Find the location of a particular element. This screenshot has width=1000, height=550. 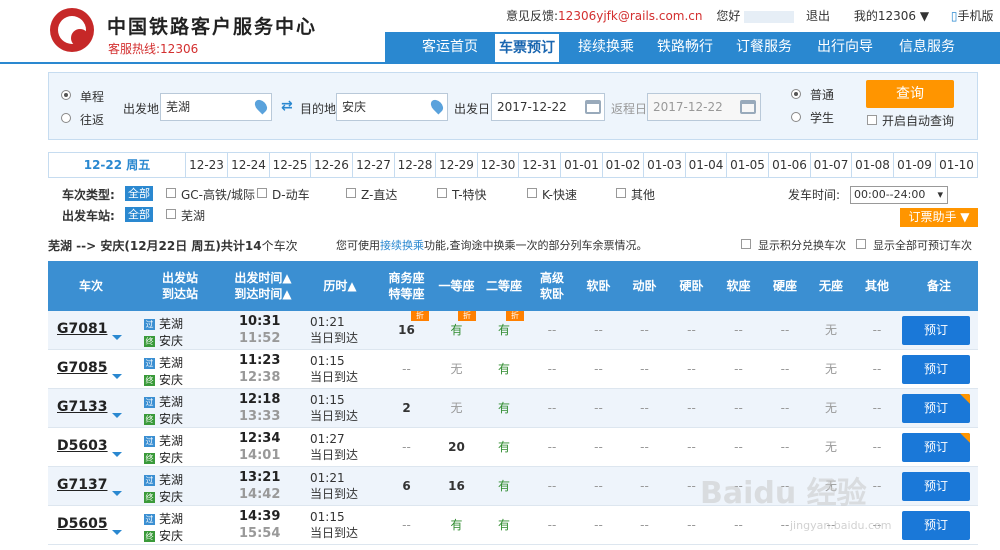

swap-icon: ⇄ is located at coordinates (289, 106).